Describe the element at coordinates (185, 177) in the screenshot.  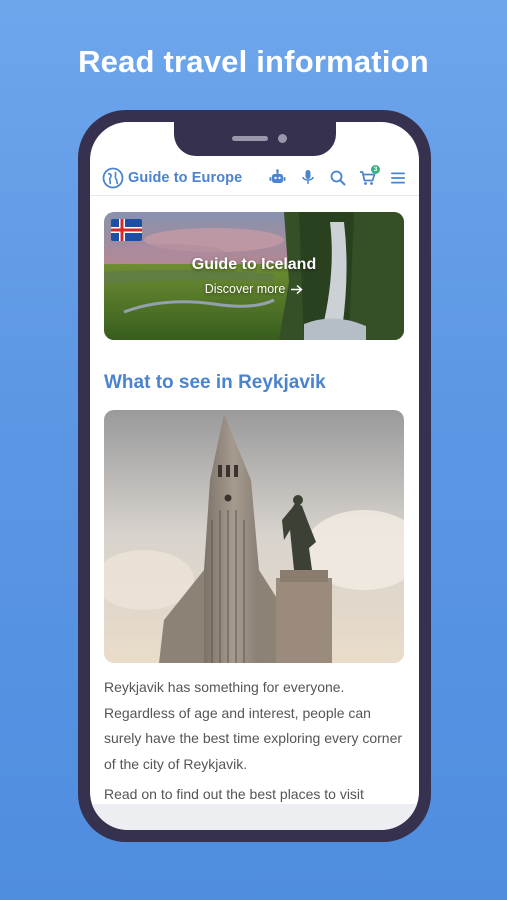
I see `app-name: Guide to Europe` at that location.